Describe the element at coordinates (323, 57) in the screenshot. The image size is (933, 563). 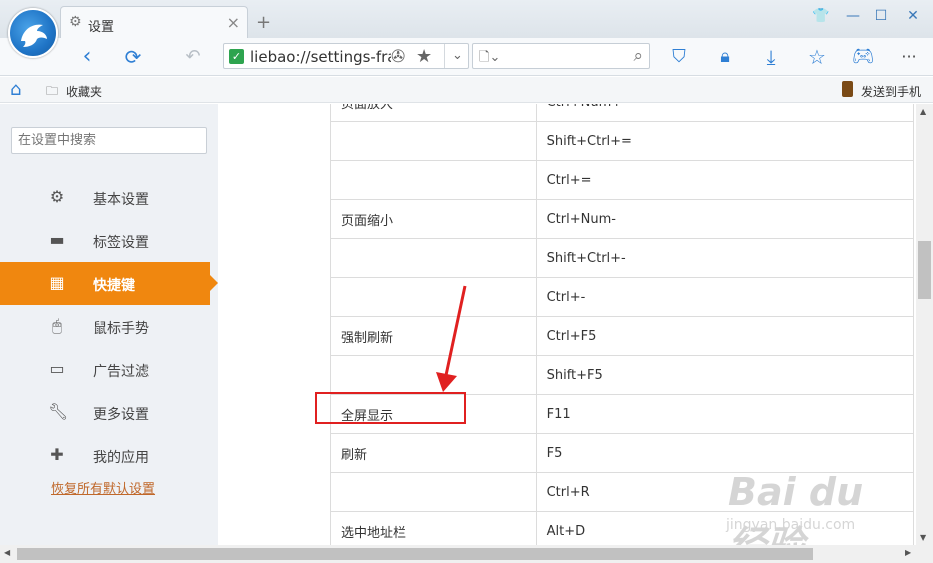
I see `address-url: liebao://settings-fra` at that location.